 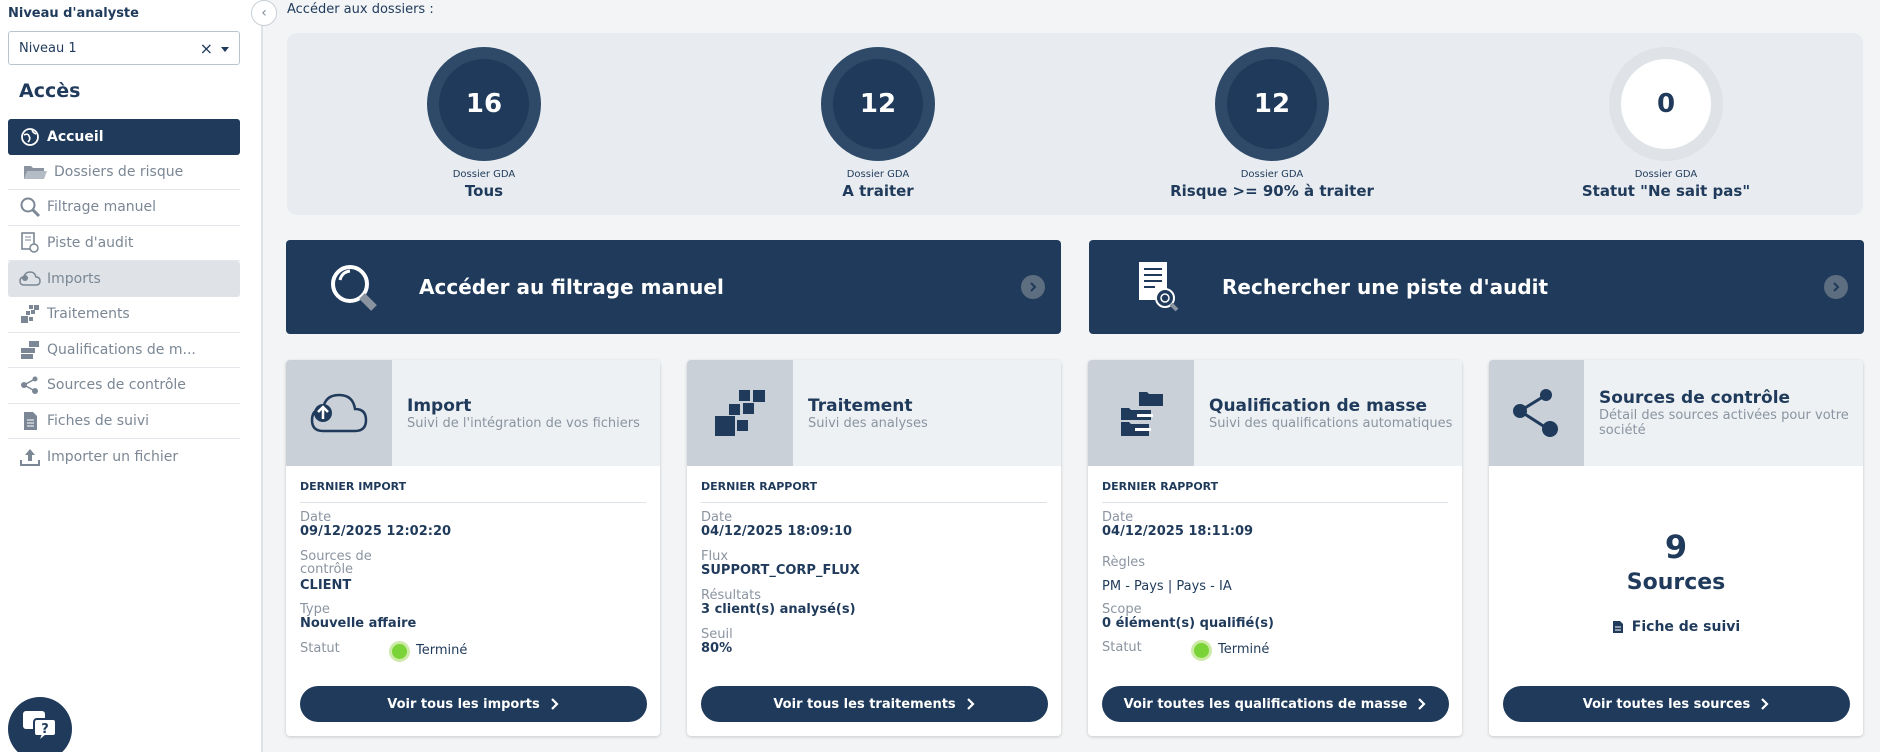 I want to click on field-value: CLIENT, so click(x=326, y=585).